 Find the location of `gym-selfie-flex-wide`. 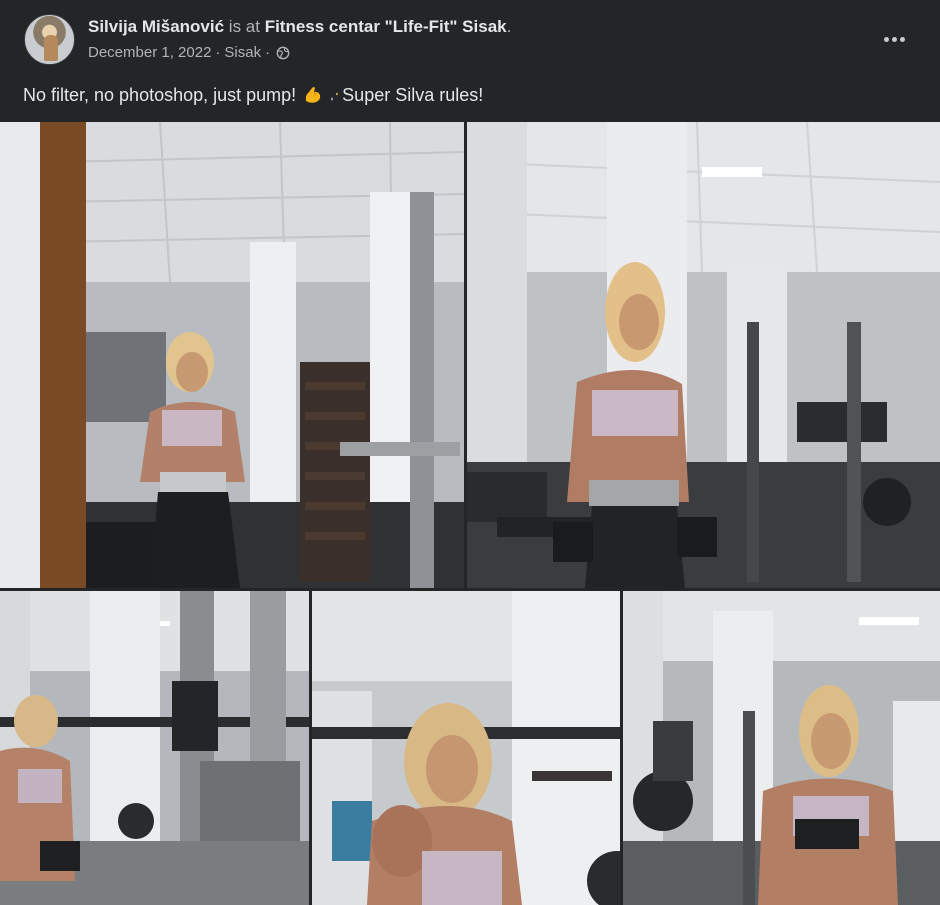

gym-selfie-flex-wide is located at coordinates (781, 748).